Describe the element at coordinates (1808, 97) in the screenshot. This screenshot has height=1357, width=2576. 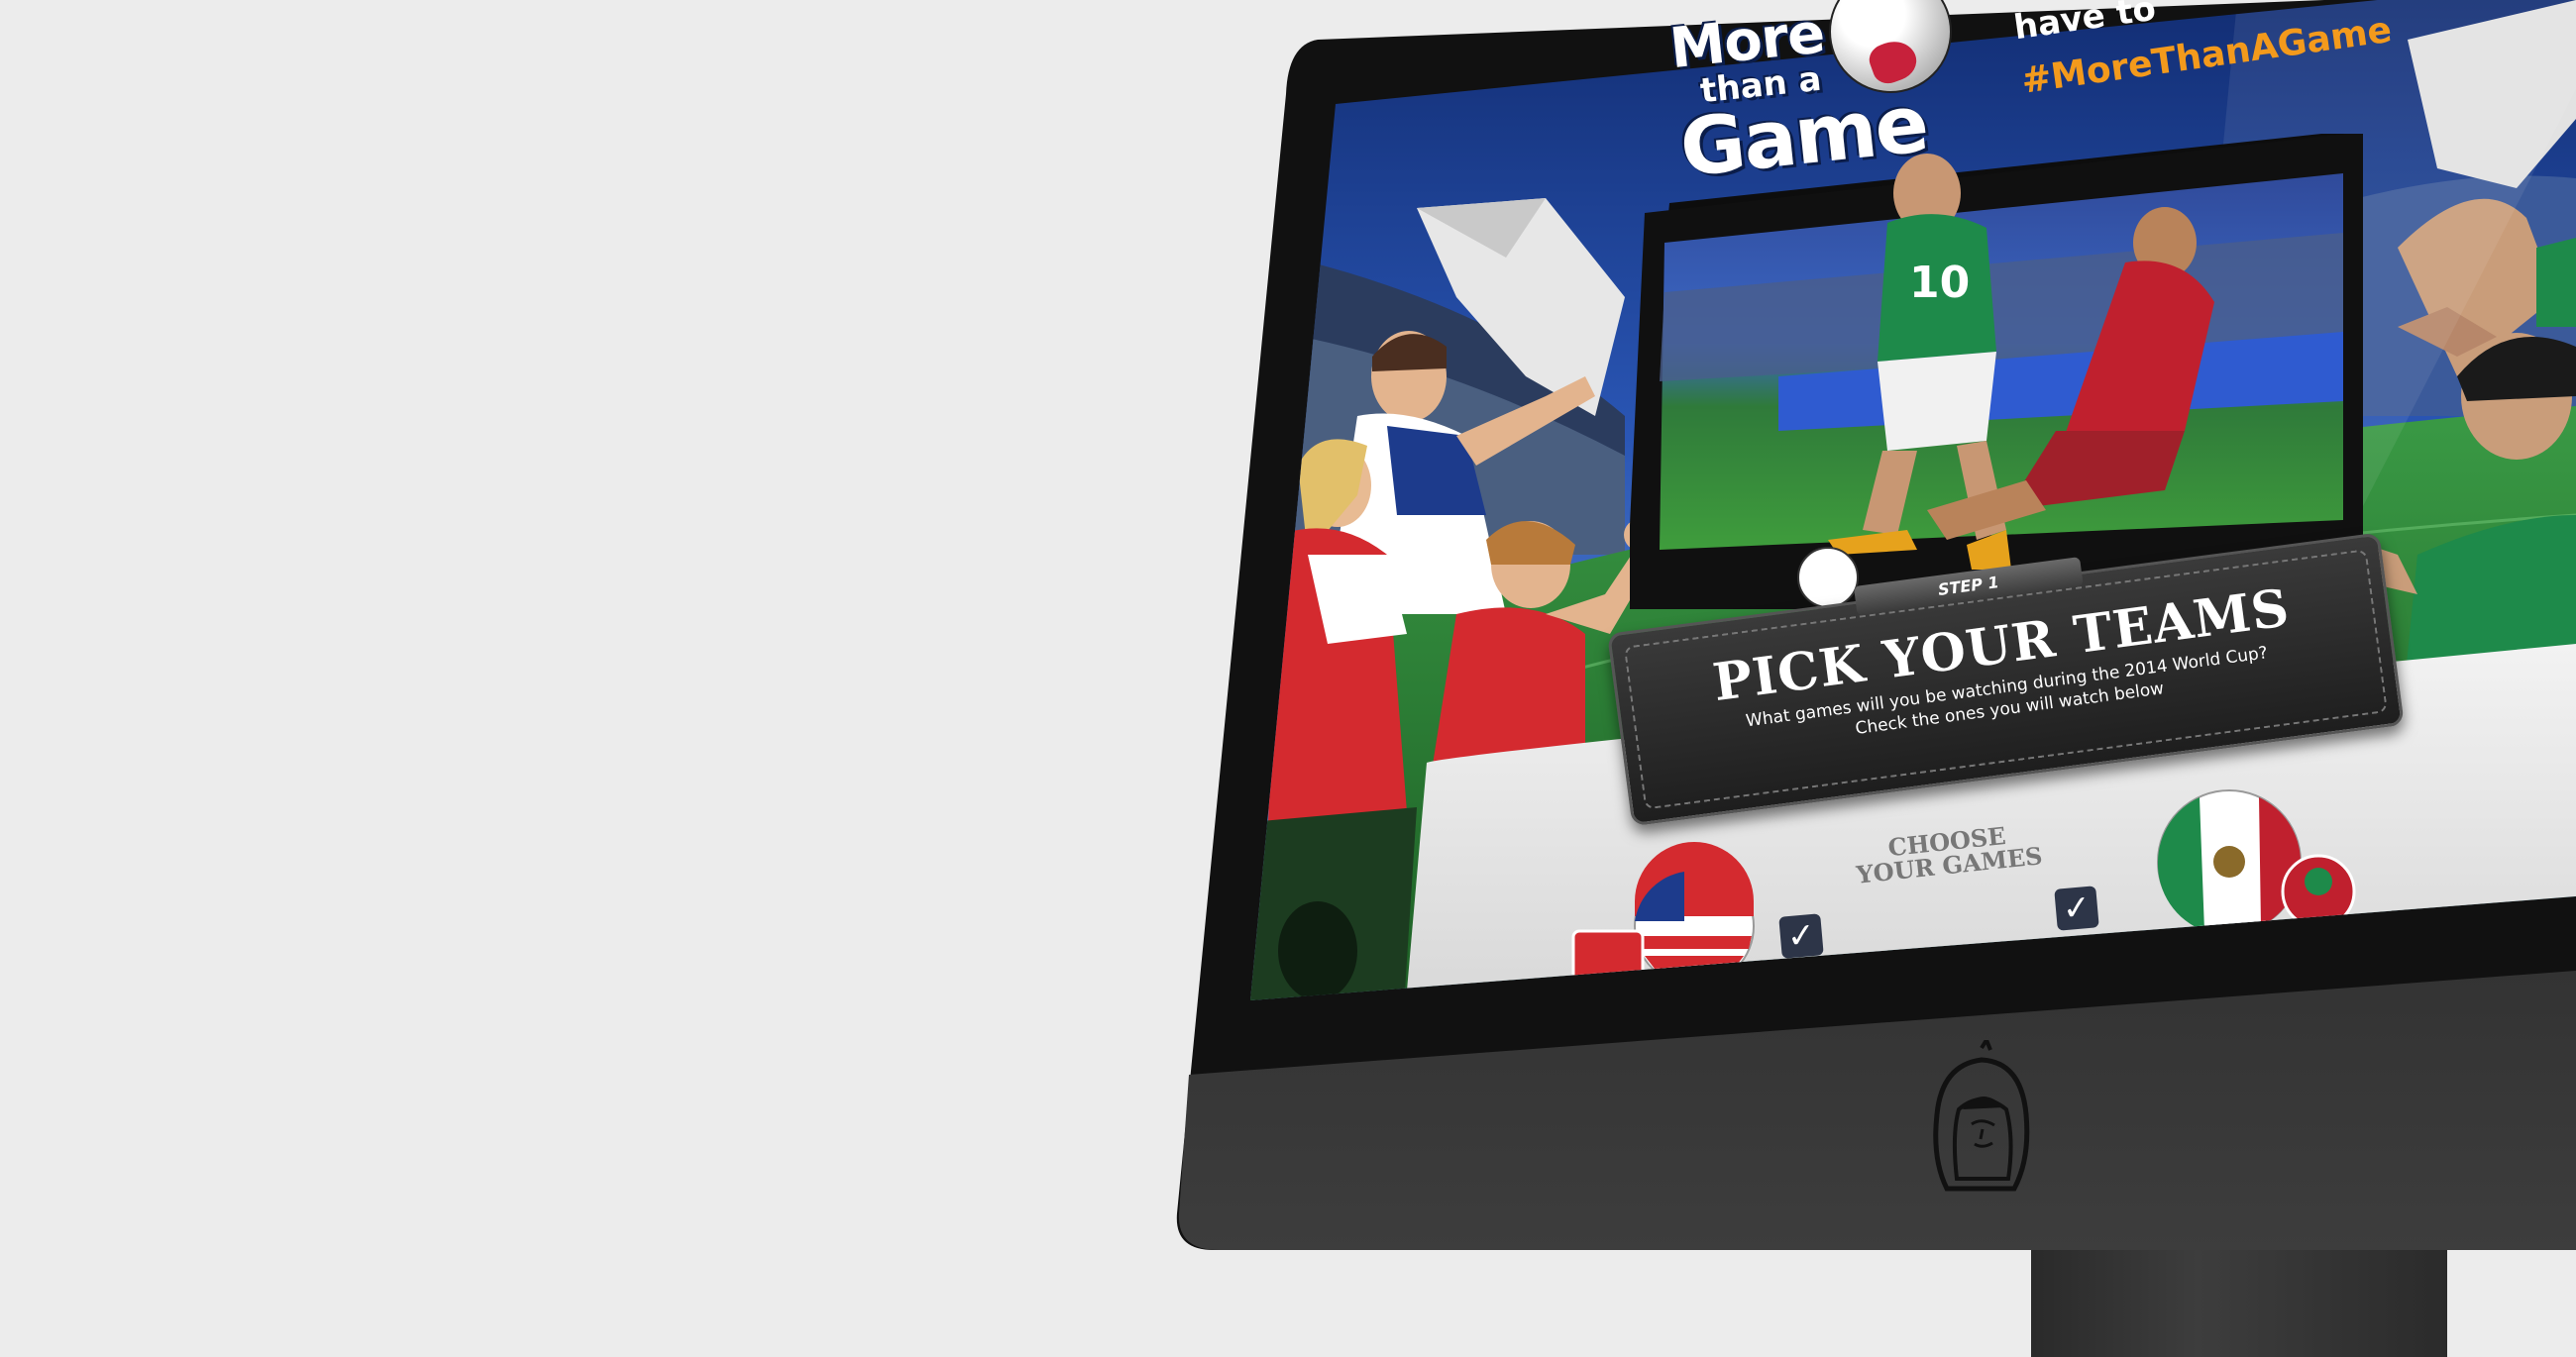
I see `more-than-a-game-logo: More than a Game` at that location.